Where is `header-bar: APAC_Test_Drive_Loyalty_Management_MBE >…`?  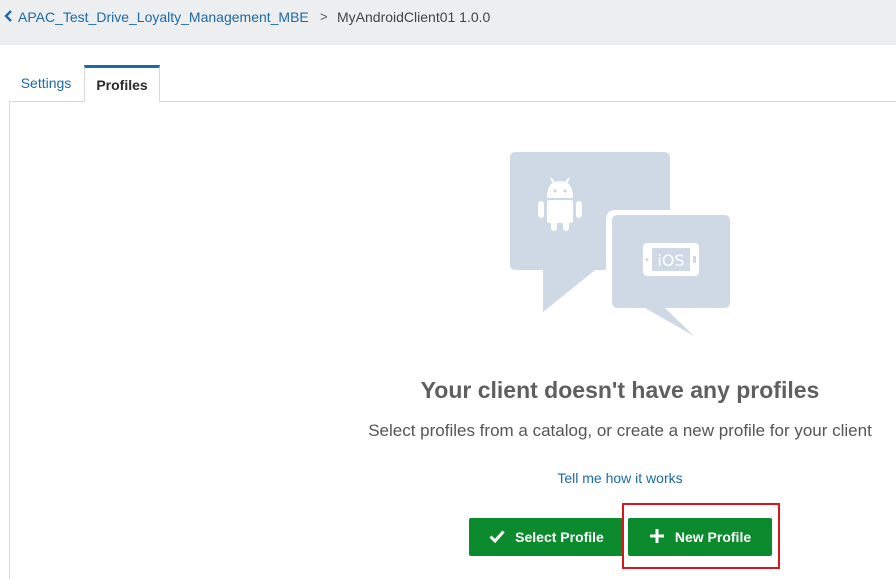 header-bar: APAC_Test_Drive_Loyalty_Management_MBE >… is located at coordinates (448, 22).